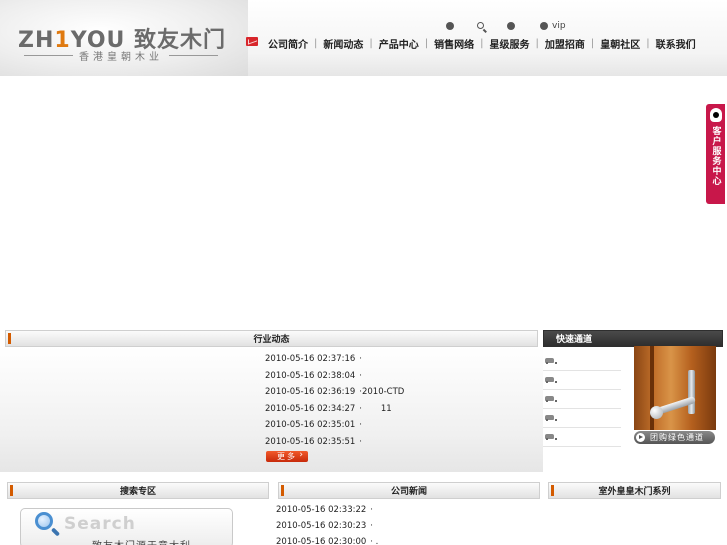 The width and height of the screenshot is (727, 545). I want to click on nav-item-news: 新闻动态, so click(343, 43).